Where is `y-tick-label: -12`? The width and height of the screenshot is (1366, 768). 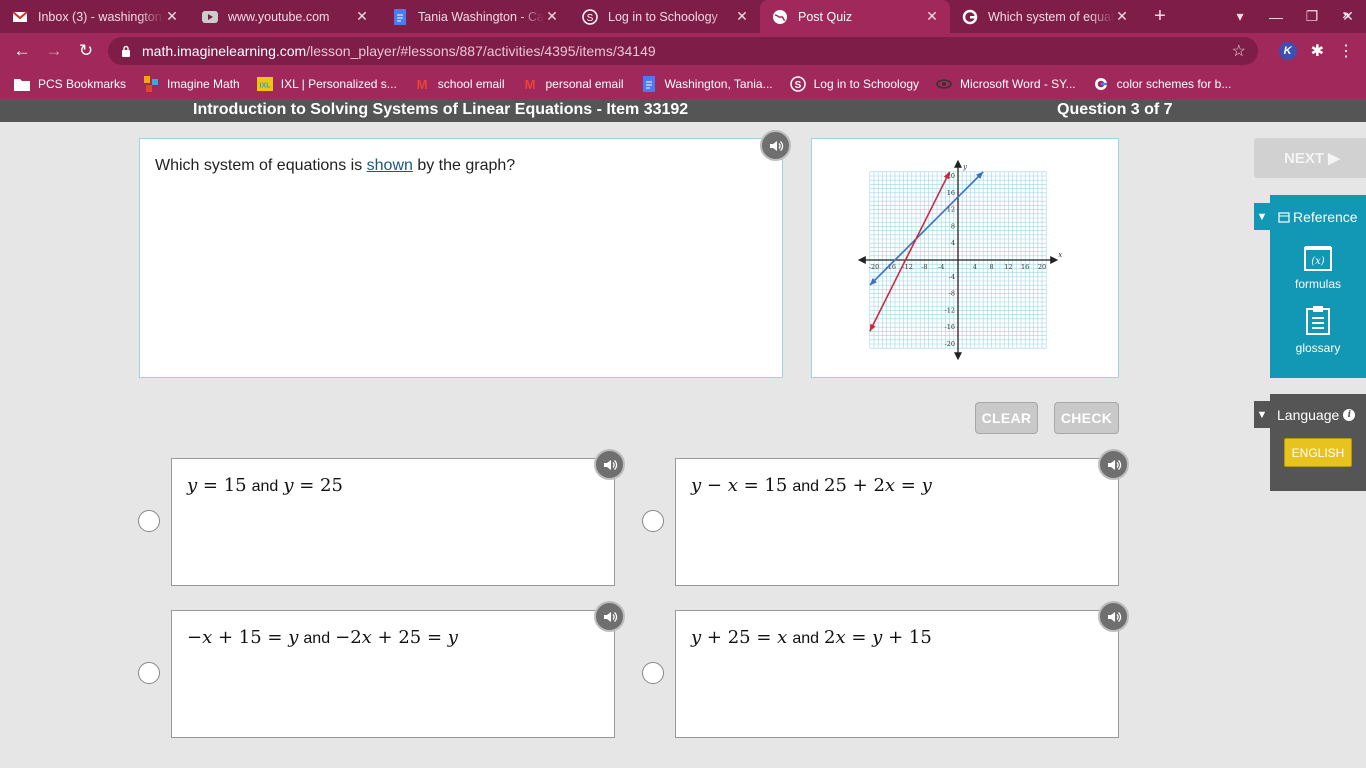
y-tick-label: -12 is located at coordinates (950, 310).